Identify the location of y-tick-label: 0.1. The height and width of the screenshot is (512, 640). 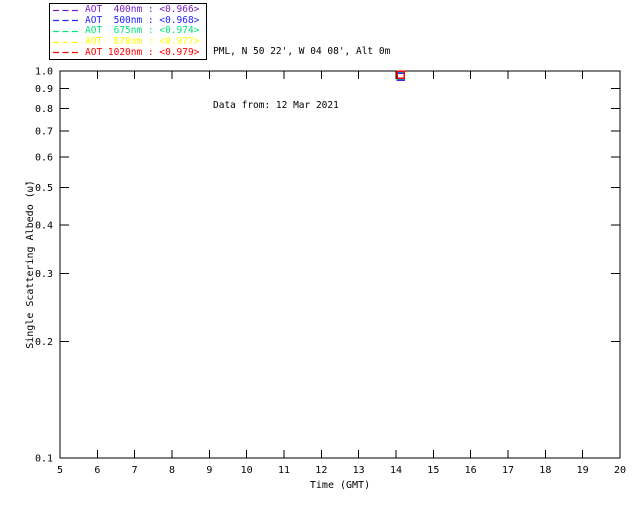
(44, 459).